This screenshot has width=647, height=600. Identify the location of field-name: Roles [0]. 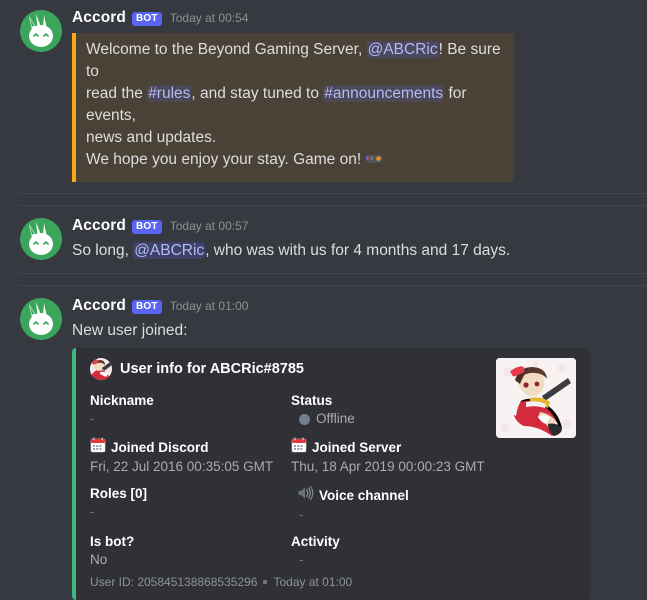
(119, 493).